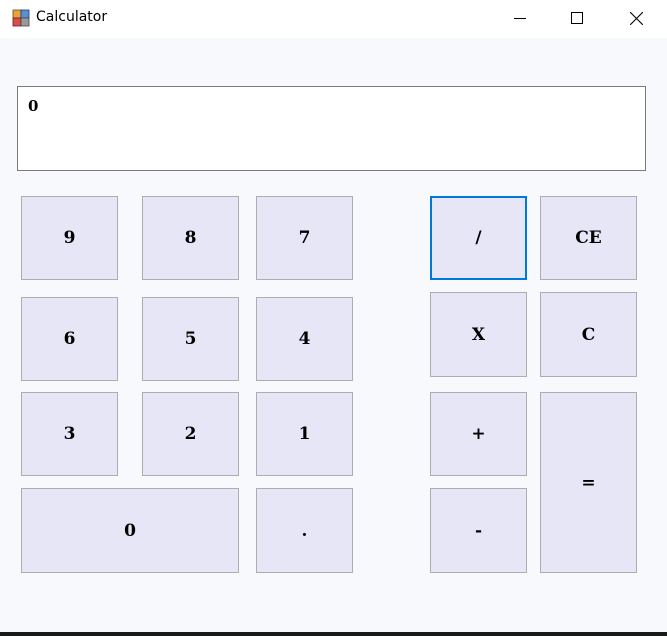 The height and width of the screenshot is (636, 667). I want to click on key-2: 2, so click(190, 434).